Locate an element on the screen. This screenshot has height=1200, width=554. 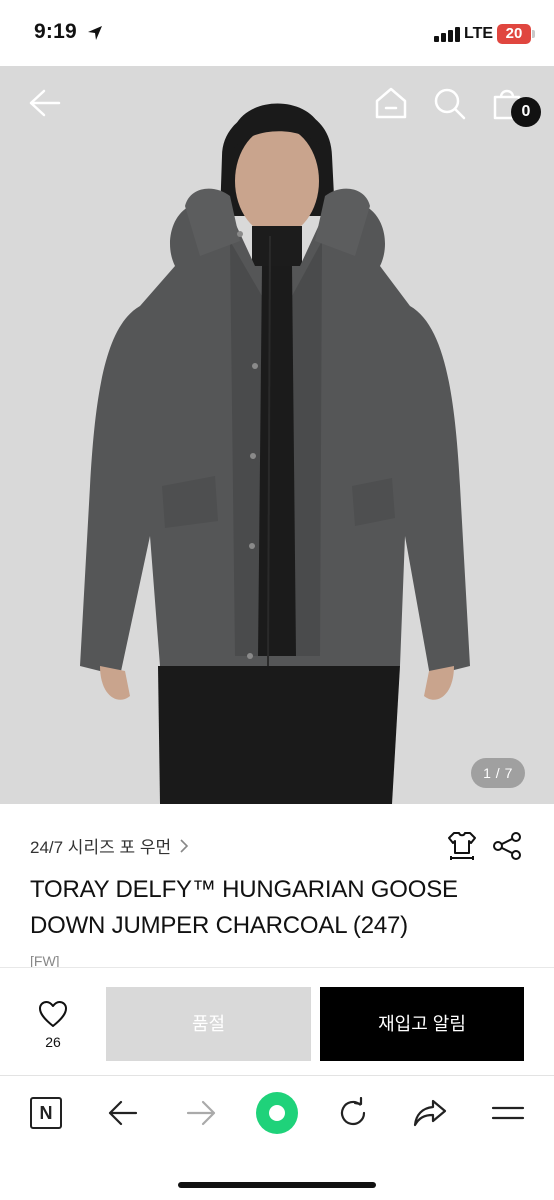
location-arrow-icon is located at coordinates (95, 33).